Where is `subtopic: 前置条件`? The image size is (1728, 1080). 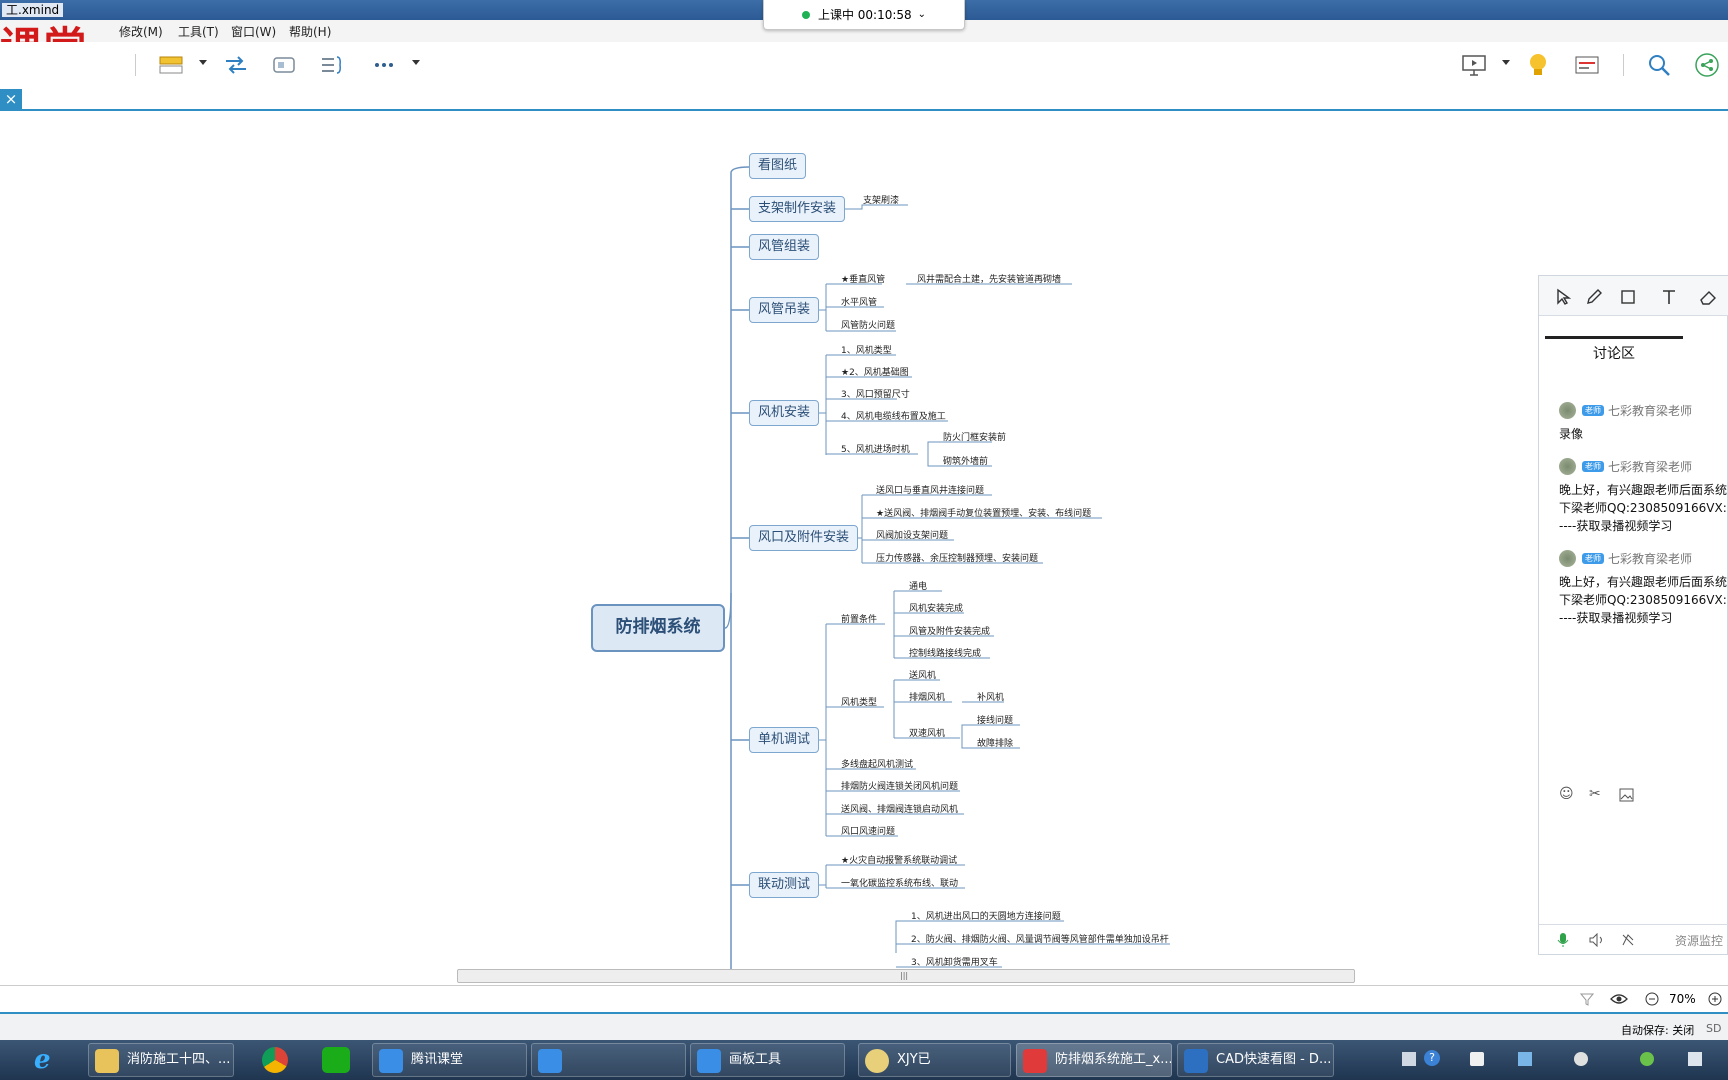
subtopic: 前置条件 is located at coordinates (859, 620).